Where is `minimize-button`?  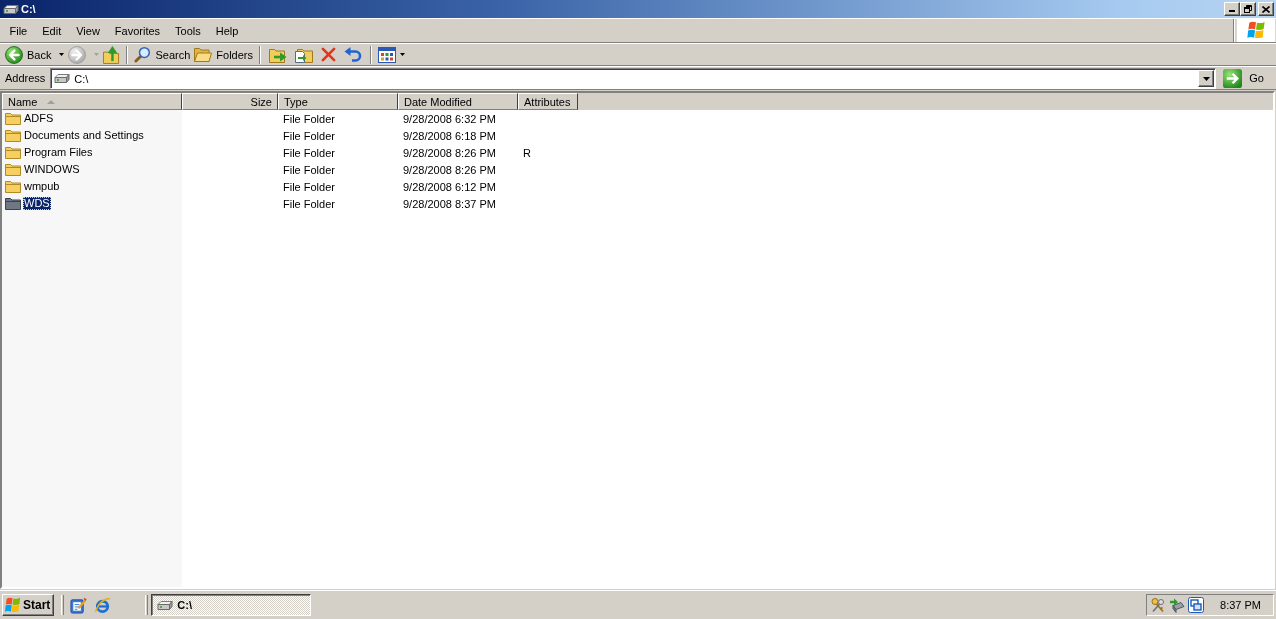
minimize-button is located at coordinates (1232, 9).